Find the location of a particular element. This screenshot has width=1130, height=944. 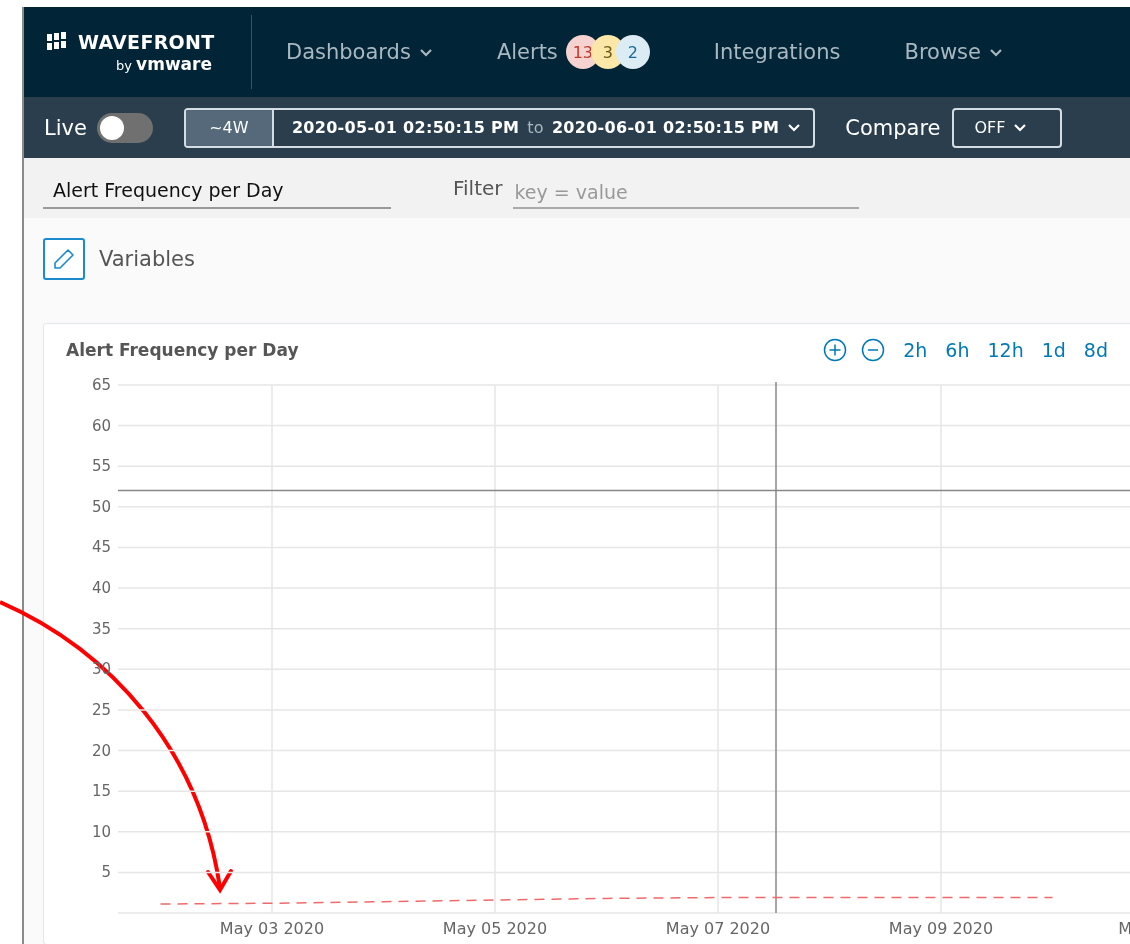

time-window-link: 8d is located at coordinates (1095, 350).